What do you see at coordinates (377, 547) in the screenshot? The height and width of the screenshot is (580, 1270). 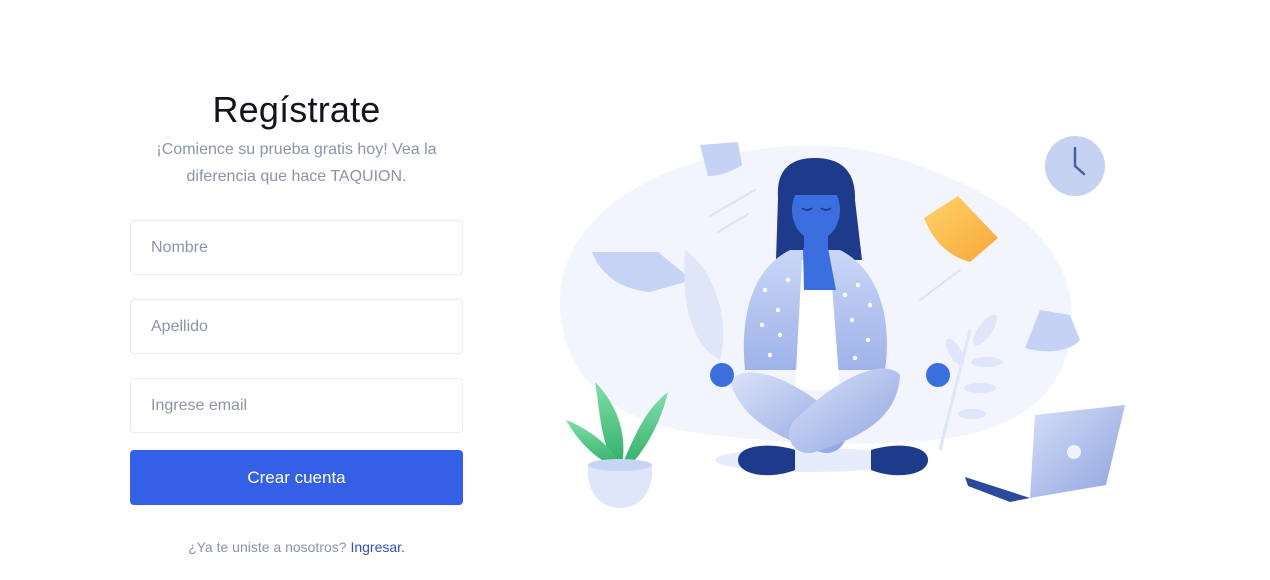 I see `login-link: Ingresar.` at bounding box center [377, 547].